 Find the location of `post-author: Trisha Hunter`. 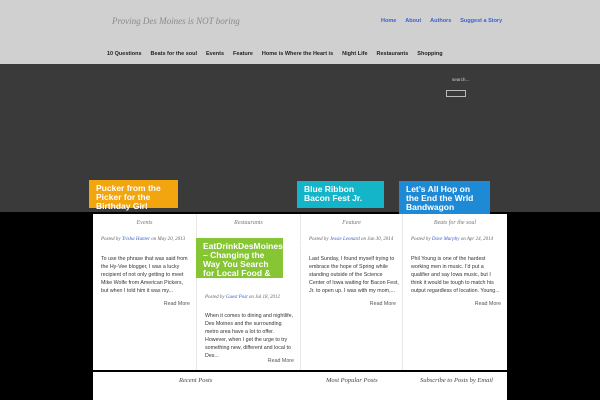

post-author: Trisha Hunter is located at coordinates (136, 239).